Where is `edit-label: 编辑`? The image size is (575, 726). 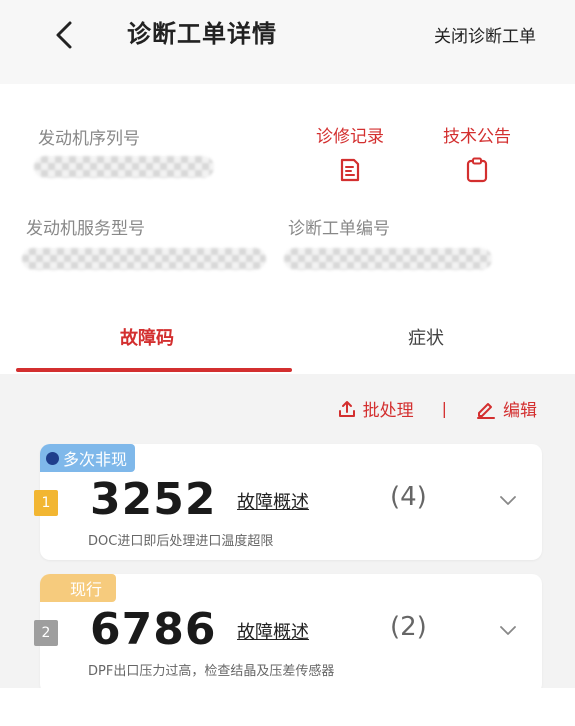
edit-label: 编辑 is located at coordinates (520, 411).